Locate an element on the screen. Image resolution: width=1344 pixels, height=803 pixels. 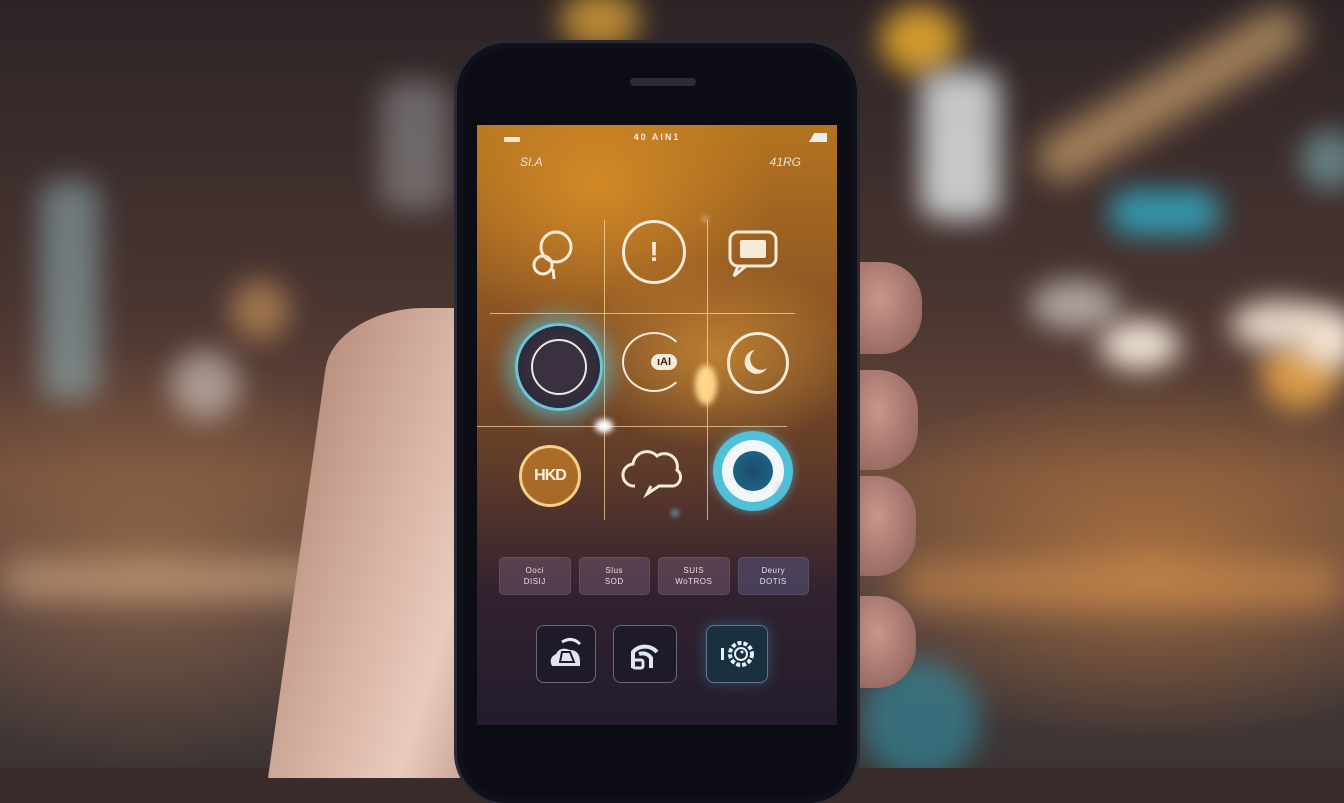
button-sublabel: DOTIS is located at coordinates (773, 581).